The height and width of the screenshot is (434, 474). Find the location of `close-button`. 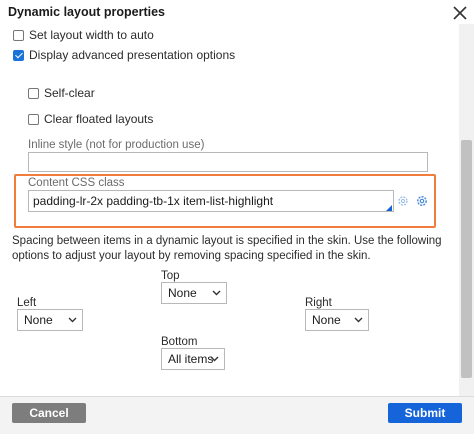

close-button is located at coordinates (460, 13).